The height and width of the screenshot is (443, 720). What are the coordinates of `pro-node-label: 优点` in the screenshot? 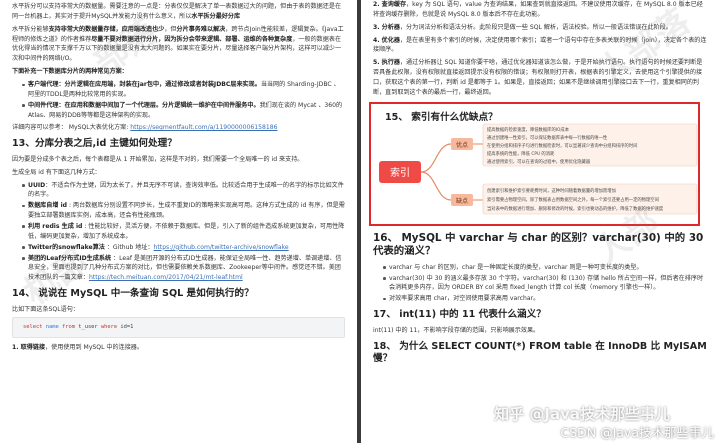 It's located at (462, 145).